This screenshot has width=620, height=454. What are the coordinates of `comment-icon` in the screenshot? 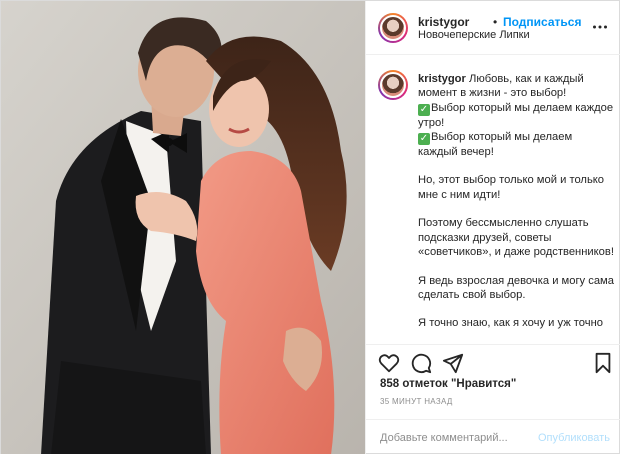 It's located at (421, 363).